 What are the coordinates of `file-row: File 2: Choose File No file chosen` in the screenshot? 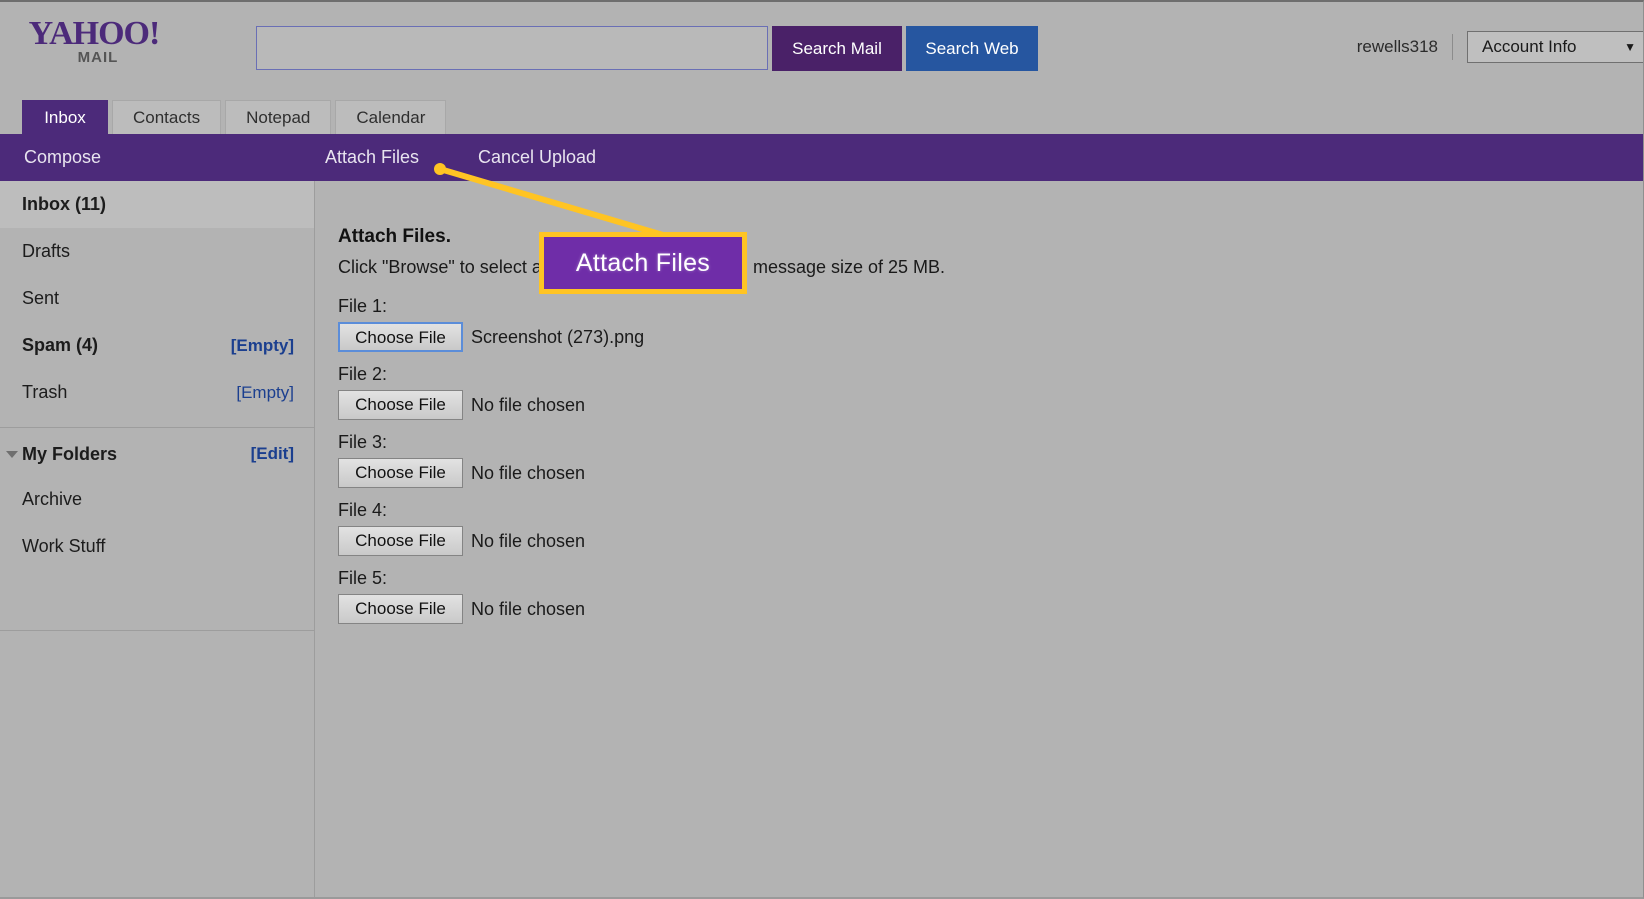 It's located at (990, 392).